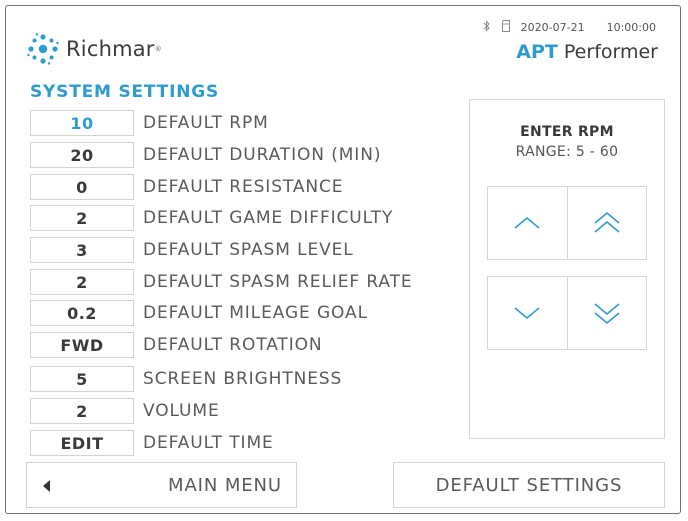 Image resolution: width=688 pixels, height=521 pixels. Describe the element at coordinates (82, 379) in the screenshot. I see `screen-brightness-value: 5` at that location.